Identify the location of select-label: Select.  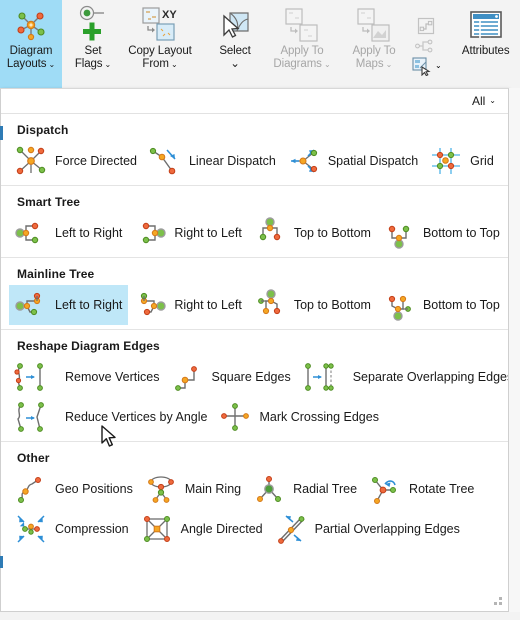
(235, 51).